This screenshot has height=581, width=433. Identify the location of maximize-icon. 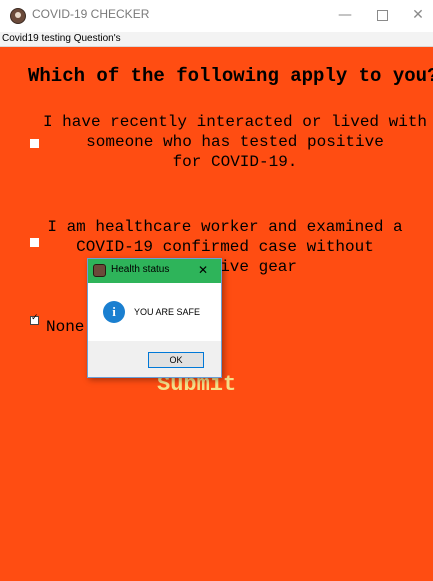
(382, 15).